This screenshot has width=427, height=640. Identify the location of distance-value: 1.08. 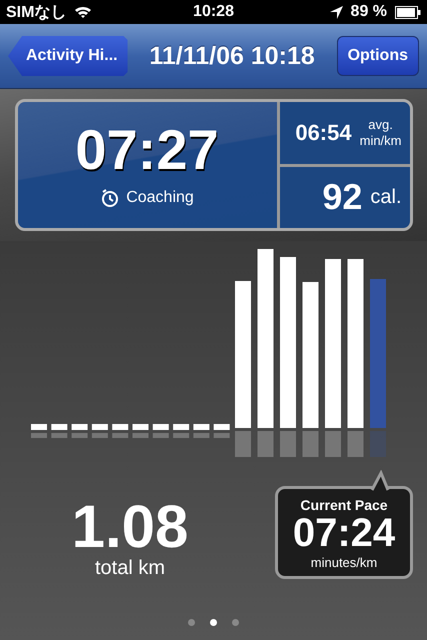
(130, 527).